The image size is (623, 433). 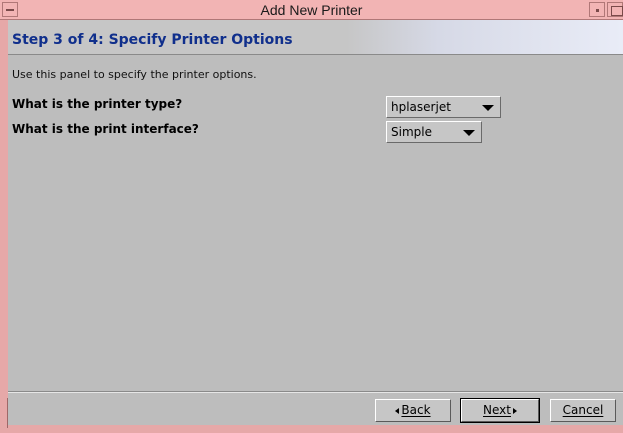 I want to click on maximize-icon, so click(x=615, y=9).